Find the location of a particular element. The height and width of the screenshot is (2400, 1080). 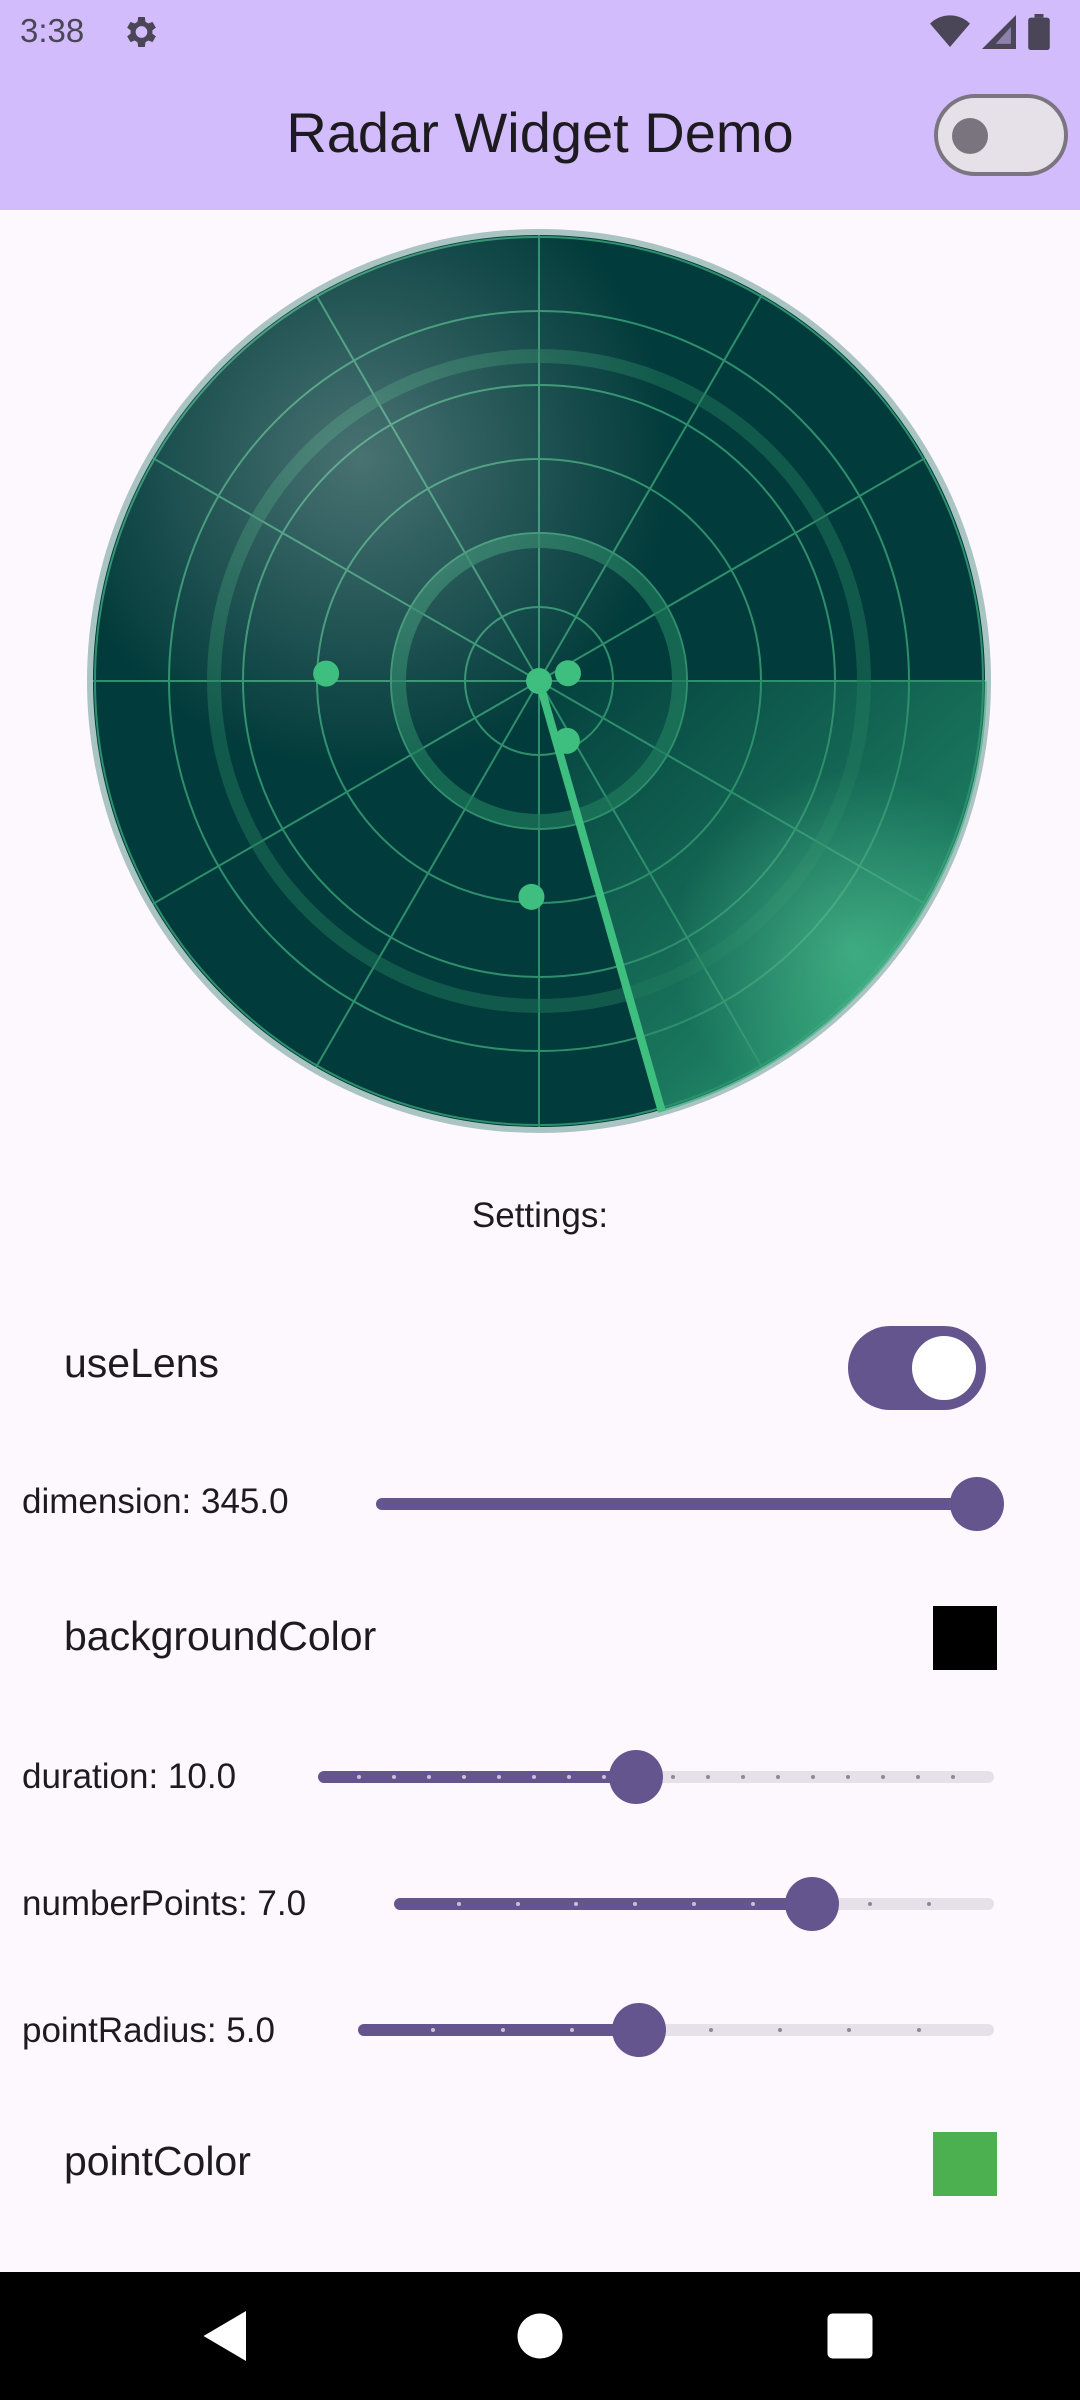

point-radius-label: pointRadius: 5.0 is located at coordinates (148, 2030).